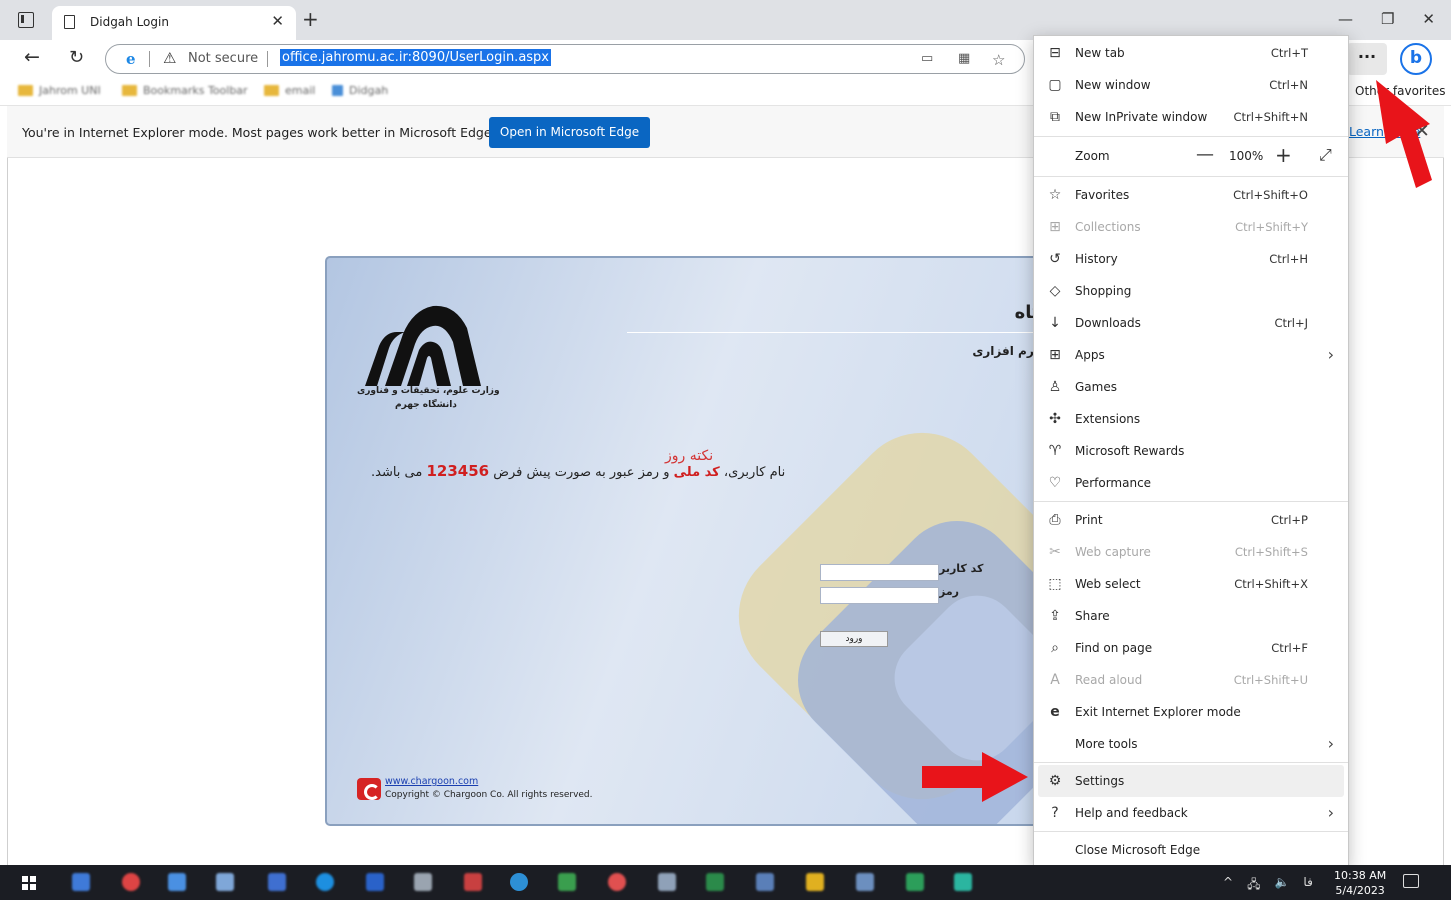  I want to click on open-in-edge-button: Open in Microsoft Edge, so click(569, 132).